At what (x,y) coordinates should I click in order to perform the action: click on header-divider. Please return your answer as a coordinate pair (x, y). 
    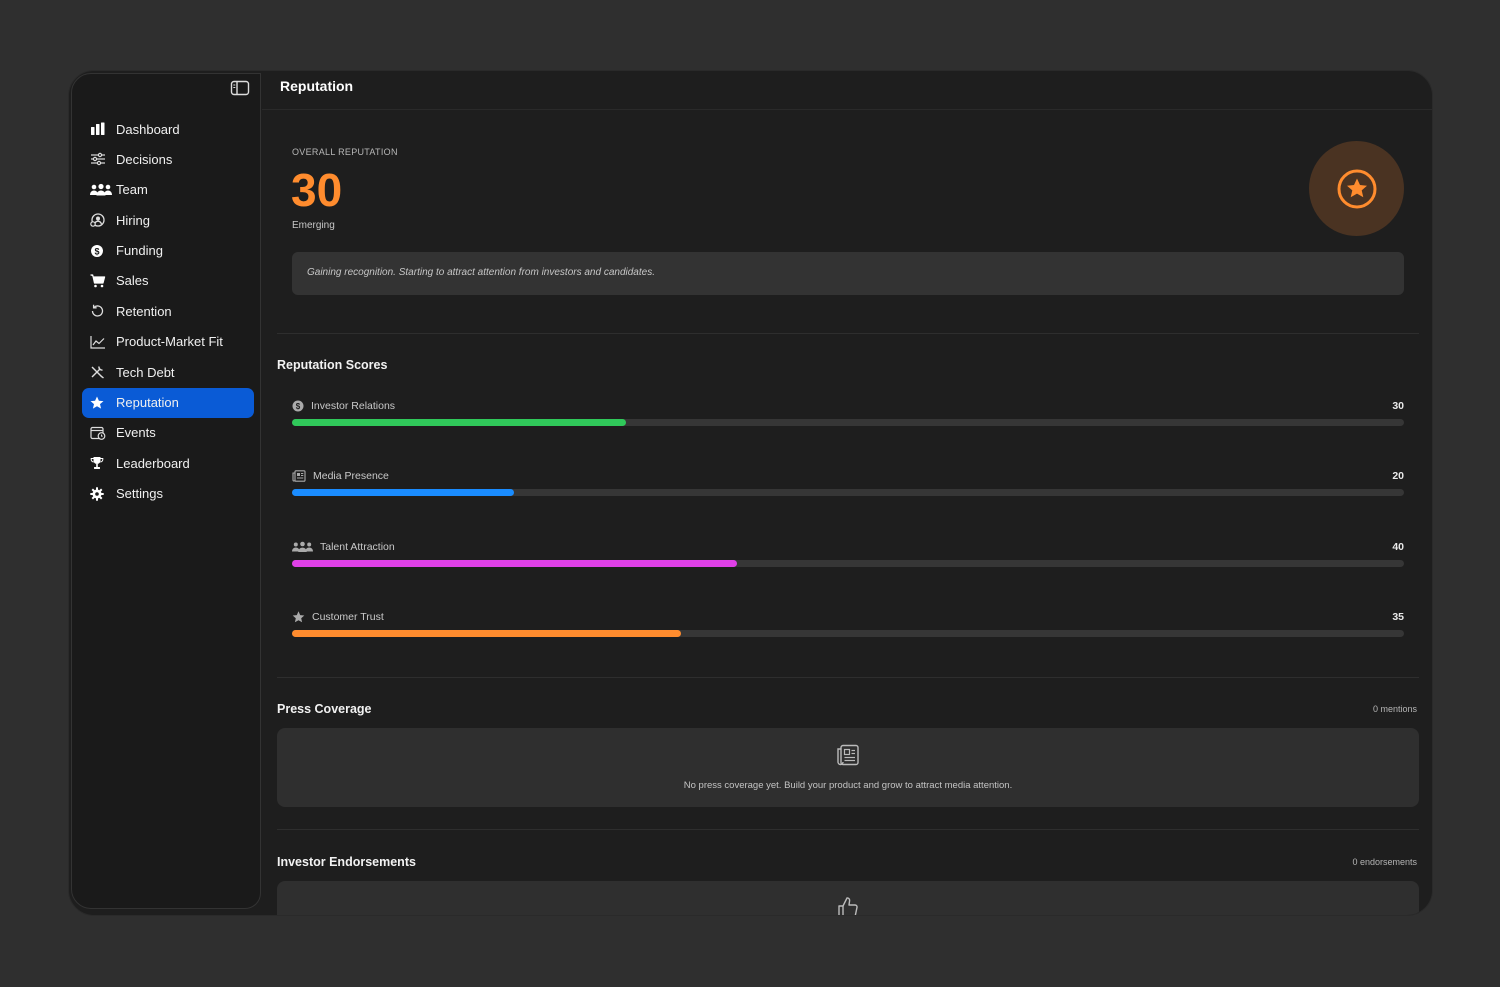
    Looking at the image, I should click on (847, 109).